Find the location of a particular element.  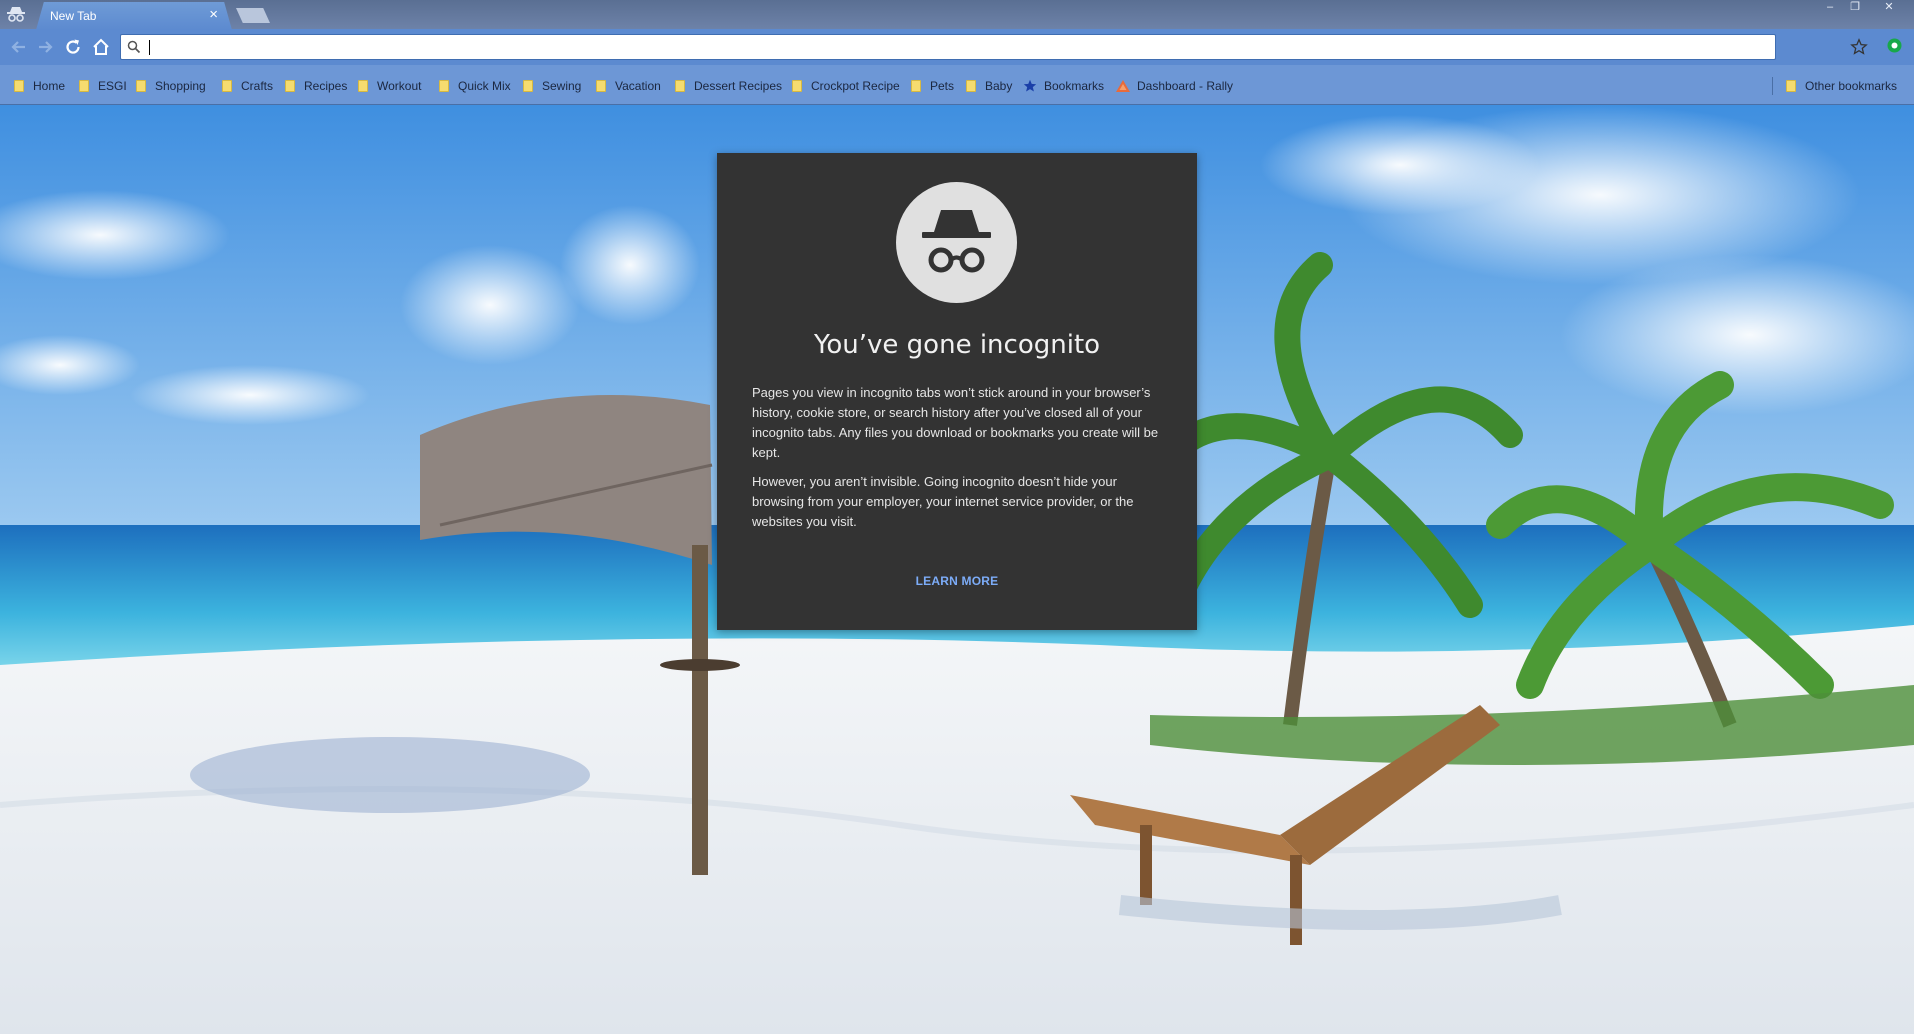

bookmark-baby: Baby is located at coordinates (989, 86).